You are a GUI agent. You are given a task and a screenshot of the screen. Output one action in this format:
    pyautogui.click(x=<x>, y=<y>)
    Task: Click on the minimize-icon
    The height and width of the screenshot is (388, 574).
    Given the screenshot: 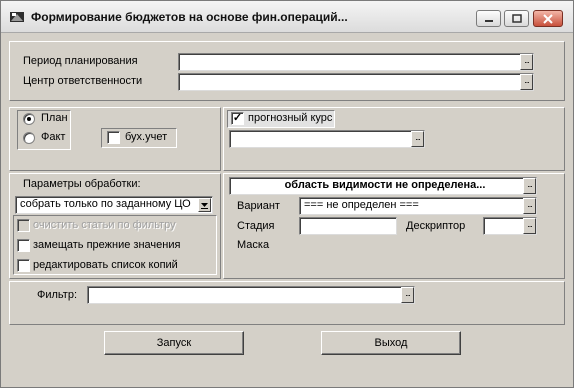 What is the action you would take?
    pyautogui.click(x=488, y=20)
    